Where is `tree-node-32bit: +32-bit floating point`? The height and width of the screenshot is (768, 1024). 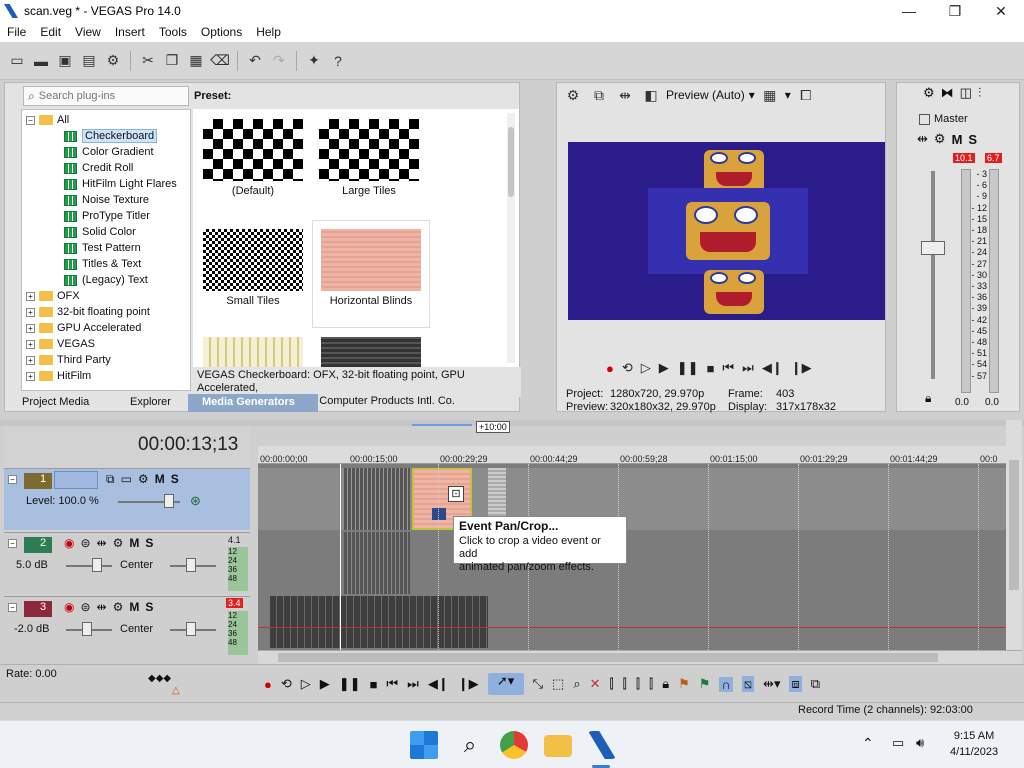 tree-node-32bit: +32-bit floating point is located at coordinates (88, 312).